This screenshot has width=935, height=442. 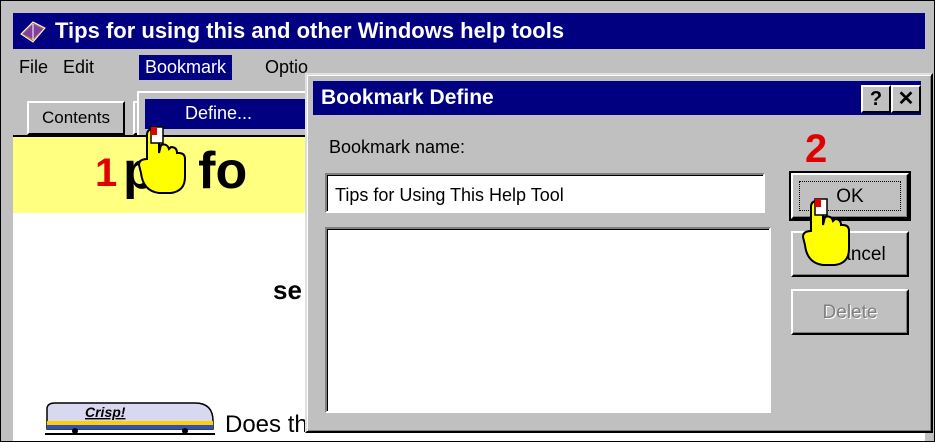 What do you see at coordinates (105, 412) in the screenshot?
I see `logo-text: Crisp!` at bounding box center [105, 412].